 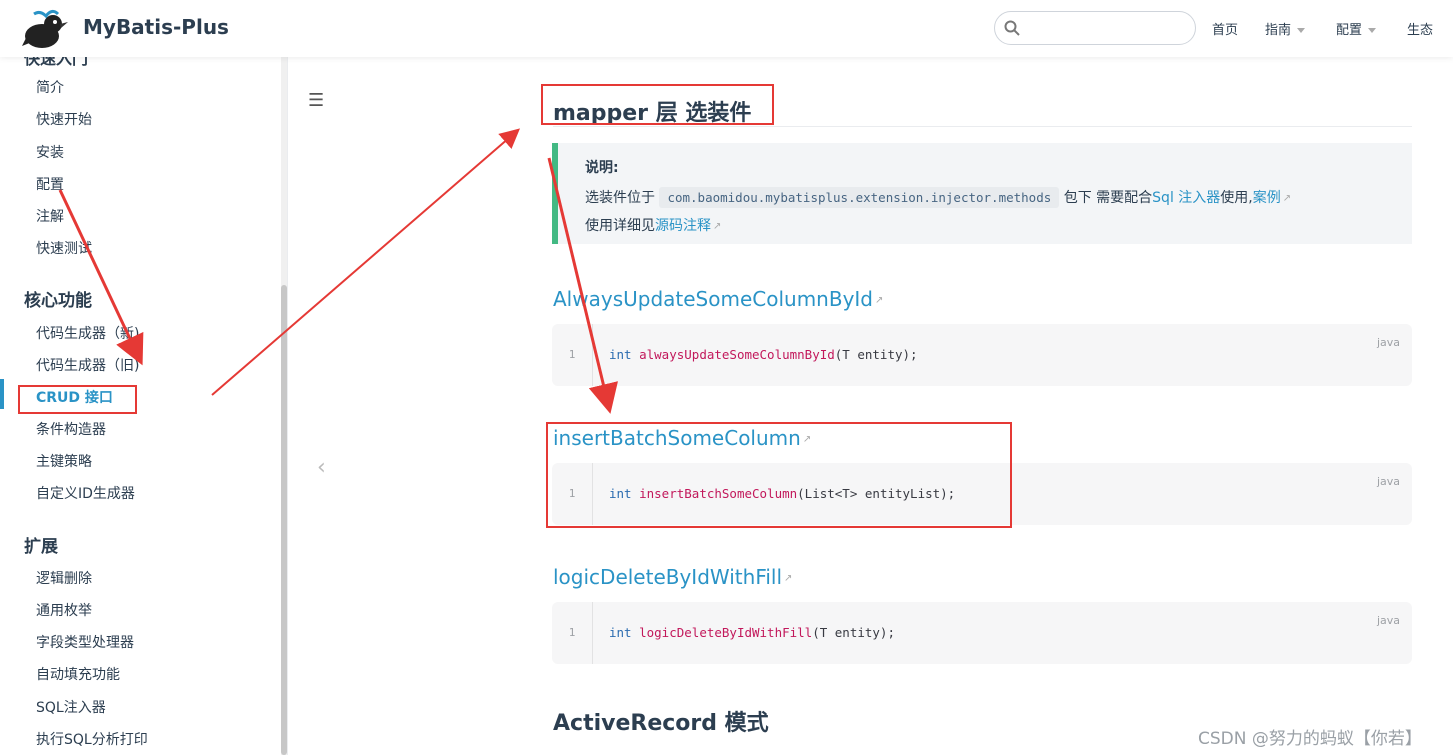 What do you see at coordinates (64, 119) in the screenshot?
I see `sidebar-item: 快速开始` at bounding box center [64, 119].